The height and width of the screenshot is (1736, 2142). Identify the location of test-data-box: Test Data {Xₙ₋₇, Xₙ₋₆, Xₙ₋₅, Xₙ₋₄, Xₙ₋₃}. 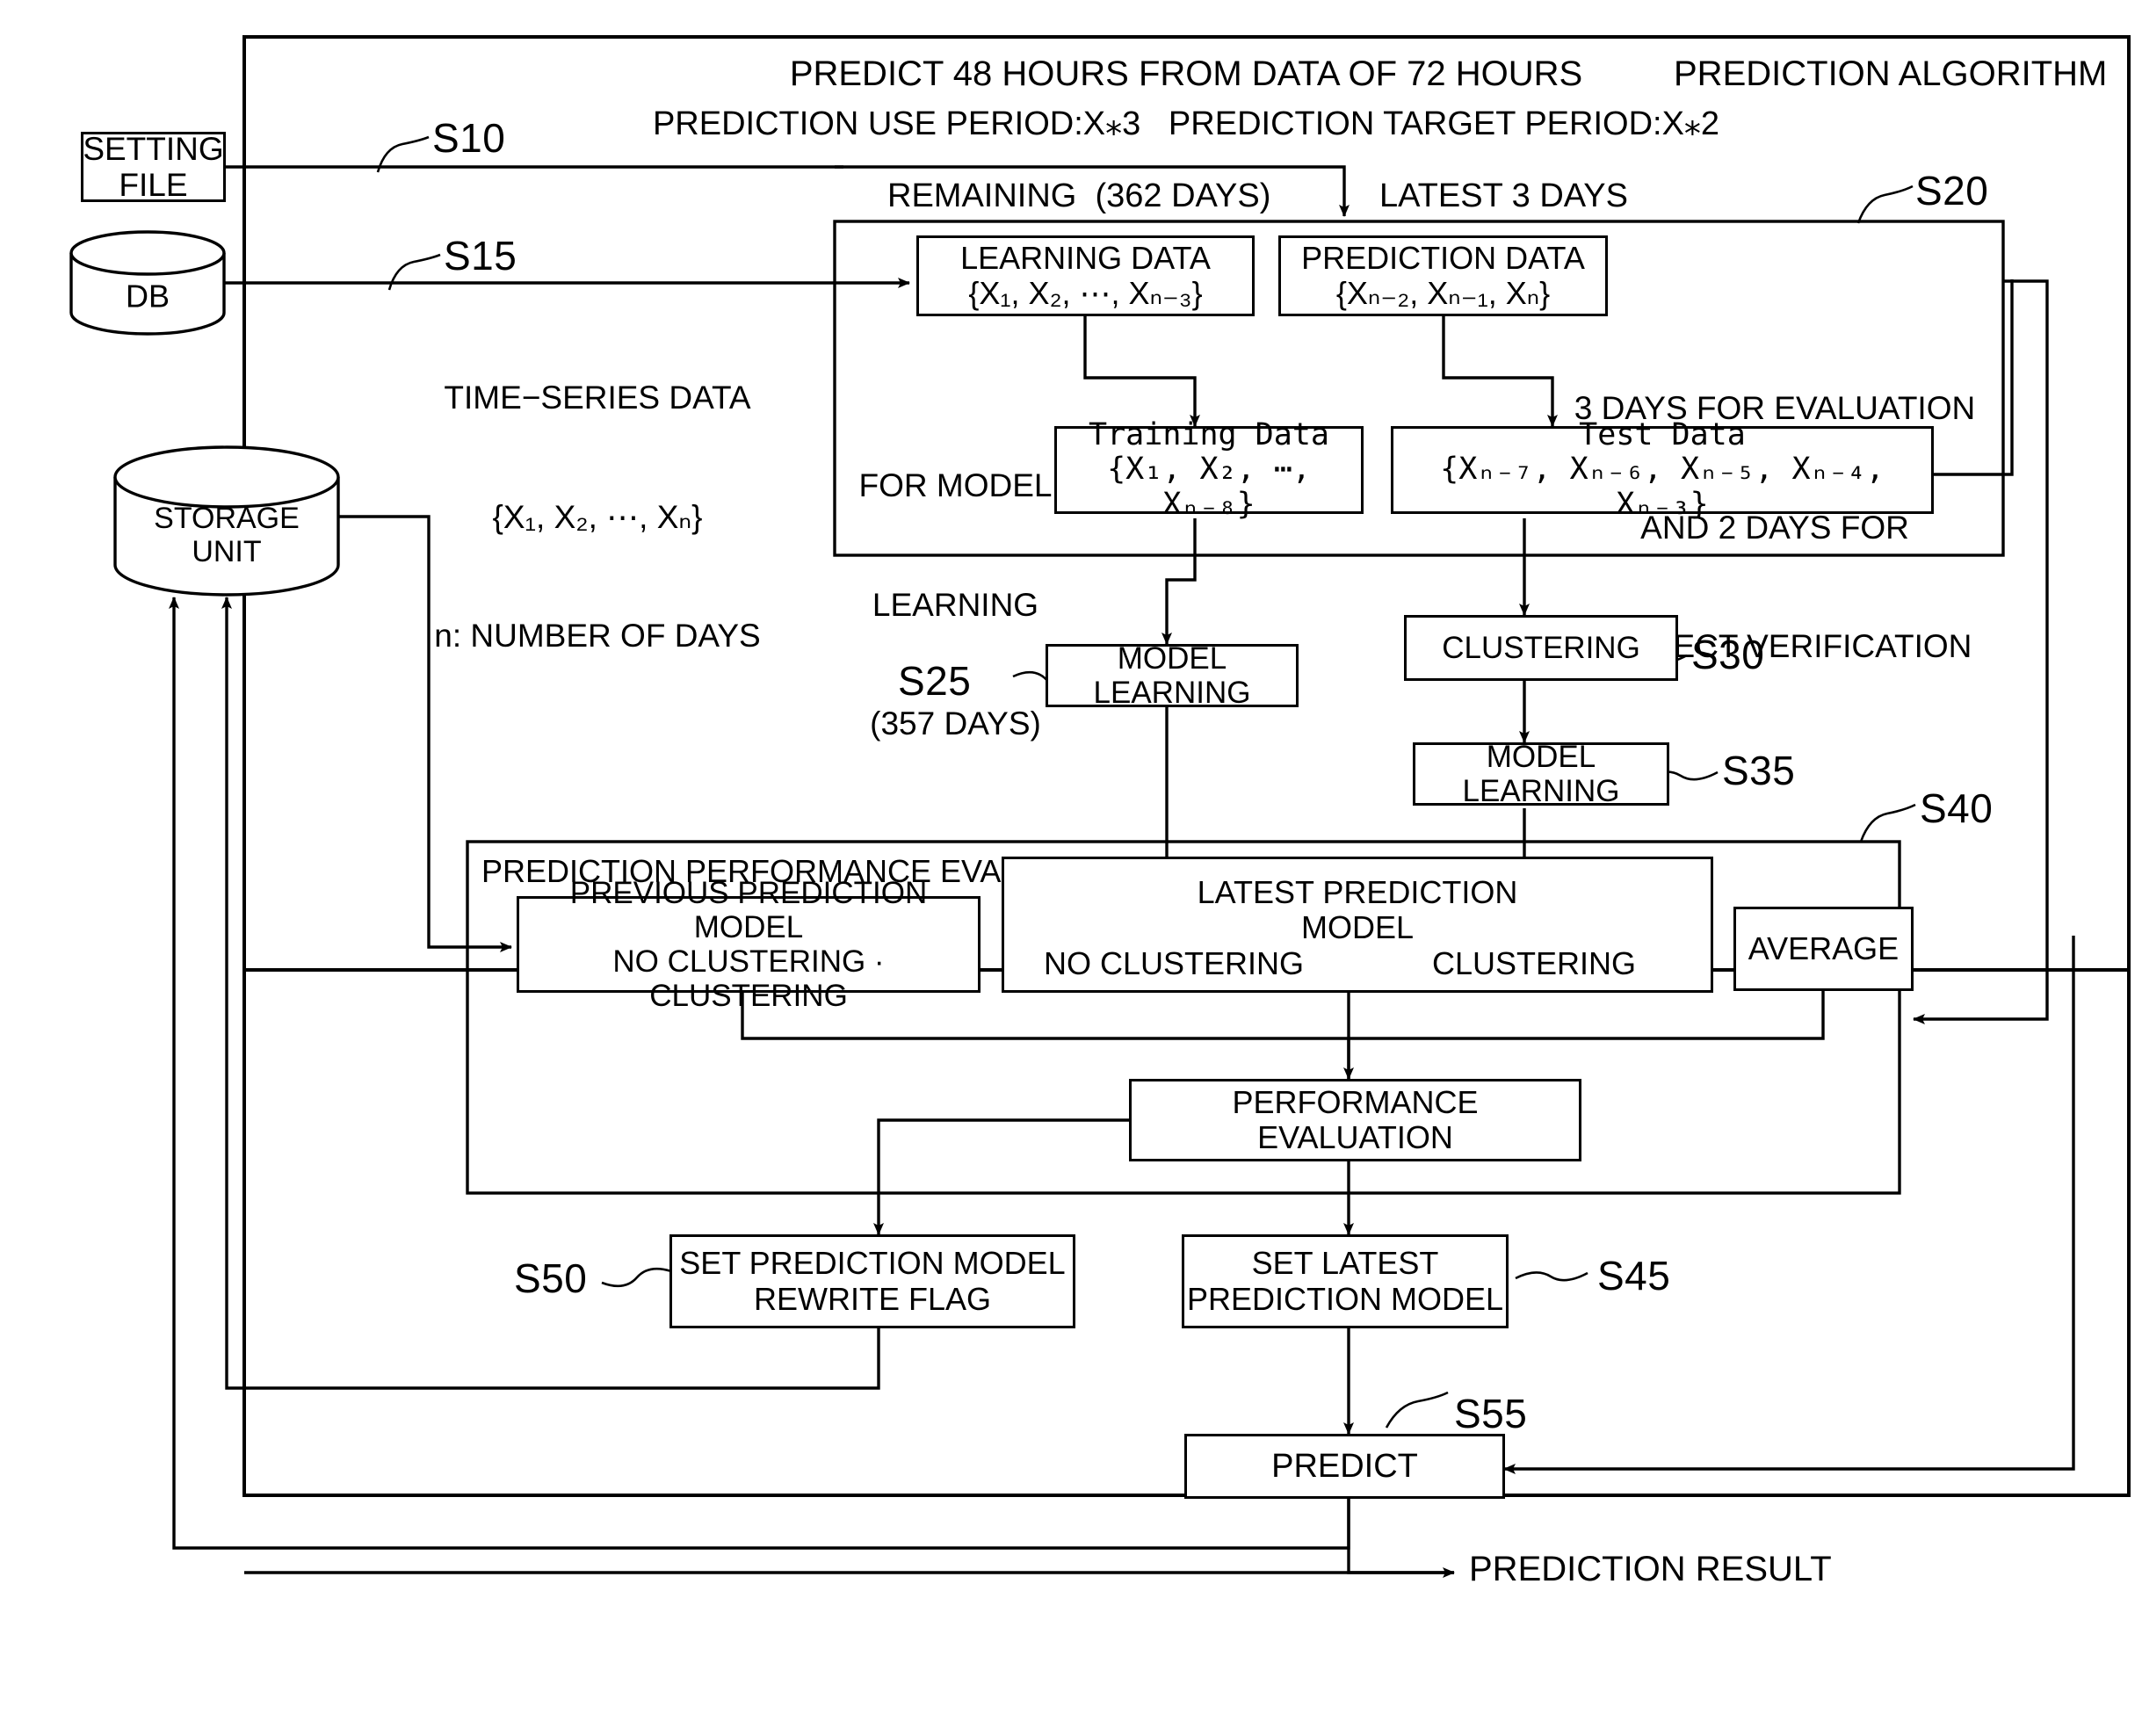
(1662, 469).